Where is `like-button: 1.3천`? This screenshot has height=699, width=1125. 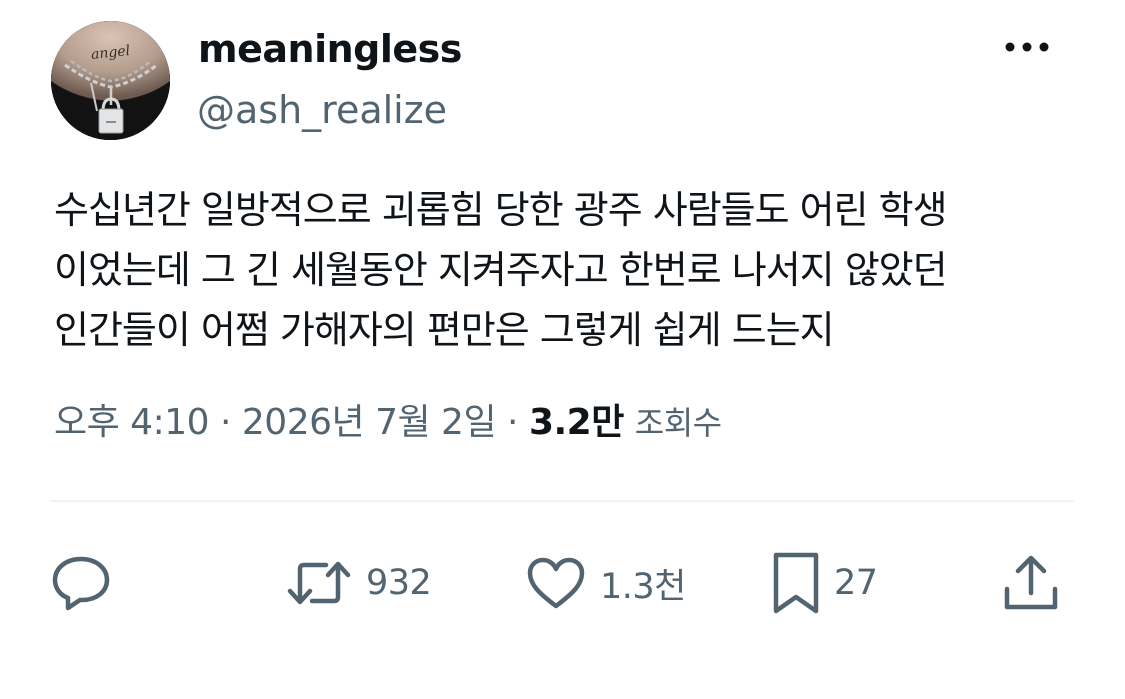 like-button: 1.3천 is located at coordinates (606, 583).